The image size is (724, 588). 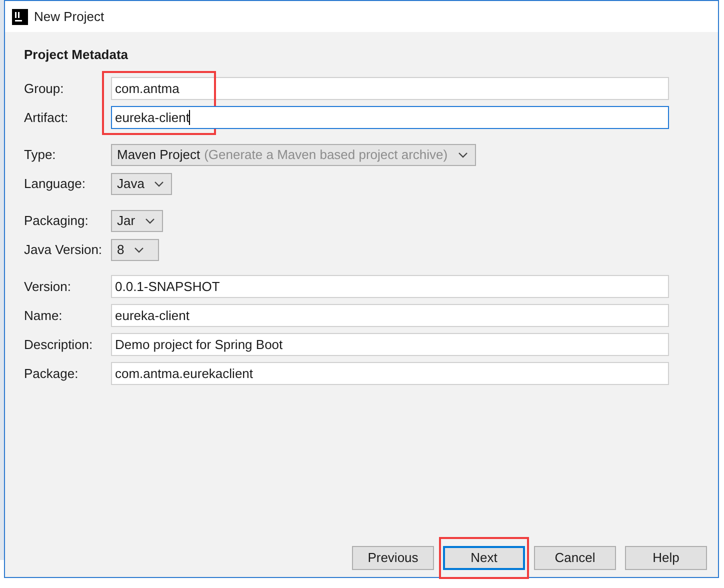 What do you see at coordinates (575, 558) in the screenshot?
I see `dialog-button: Cancel` at bounding box center [575, 558].